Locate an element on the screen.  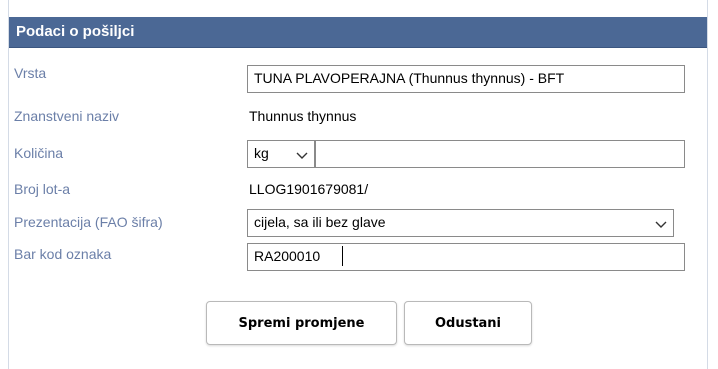
presentation-select-value: cijela, sa ili bez glave is located at coordinates (320, 222).